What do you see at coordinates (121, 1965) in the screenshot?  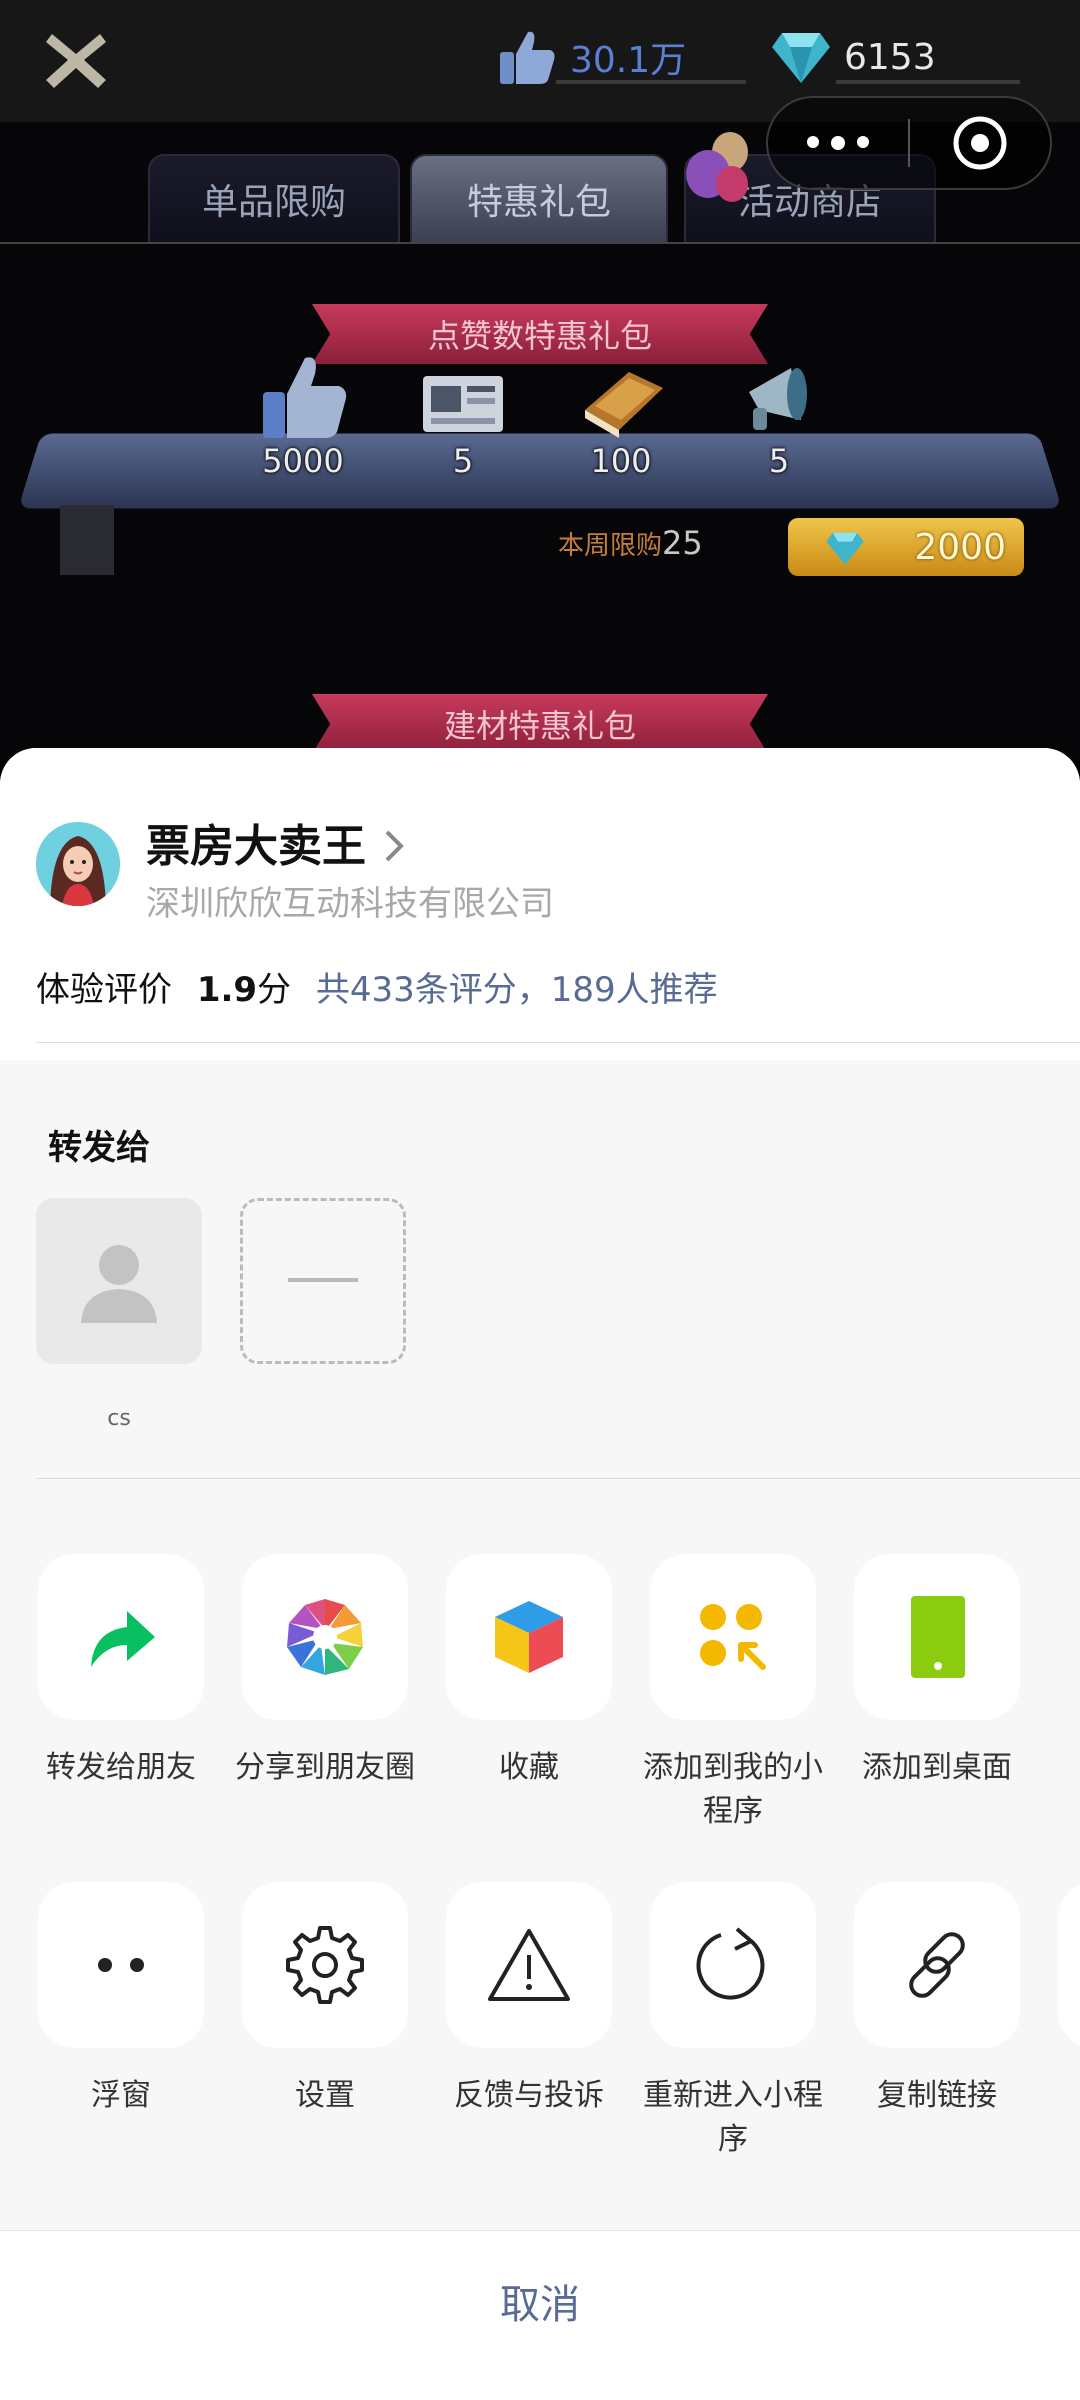 I see `float-dots-icon` at bounding box center [121, 1965].